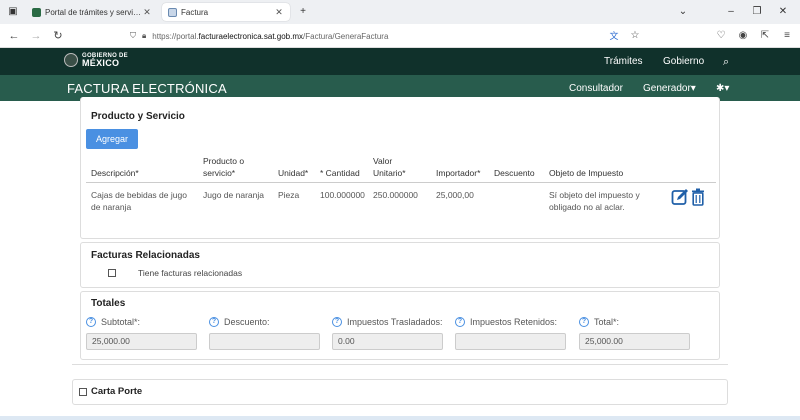 The image size is (800, 420). What do you see at coordinates (634, 341) in the screenshot?
I see `total-field: 25,000.00` at bounding box center [634, 341].